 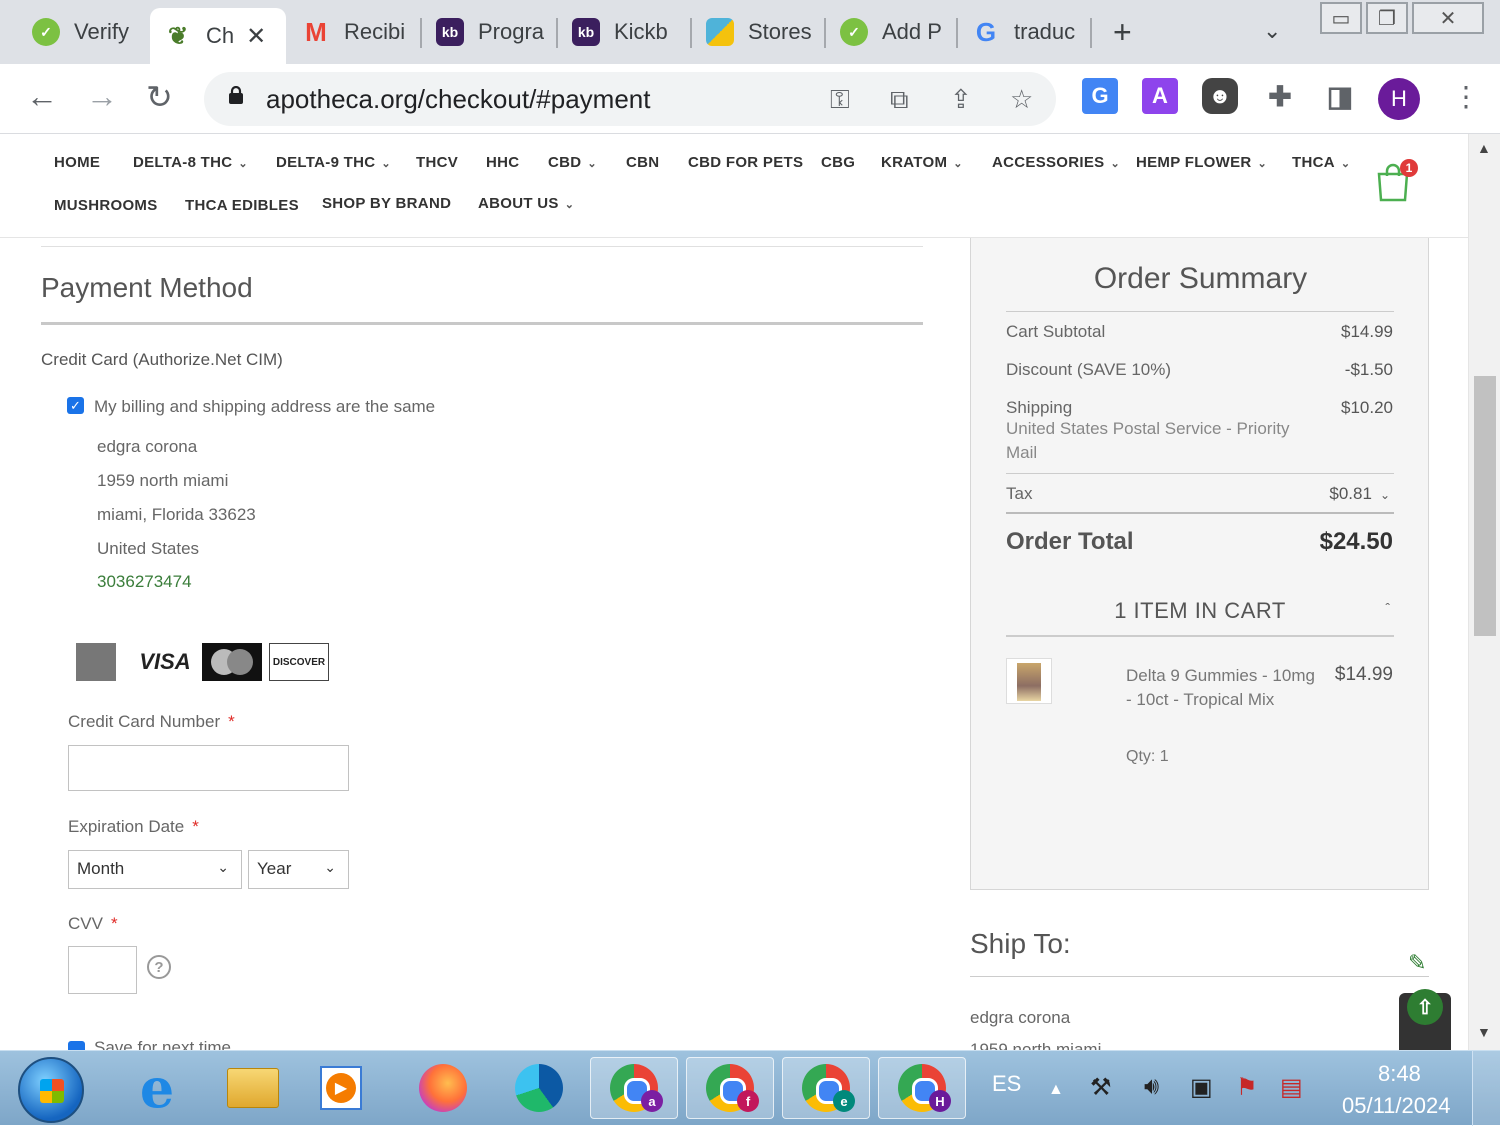 What do you see at coordinates (826, 1088) in the screenshot?
I see `taskbar-chrome-profile-e: e` at bounding box center [826, 1088].